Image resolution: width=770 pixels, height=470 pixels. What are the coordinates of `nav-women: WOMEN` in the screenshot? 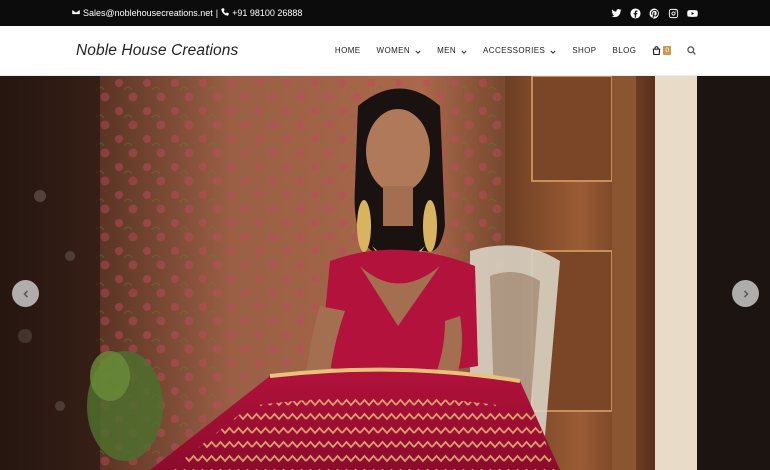 It's located at (399, 51).